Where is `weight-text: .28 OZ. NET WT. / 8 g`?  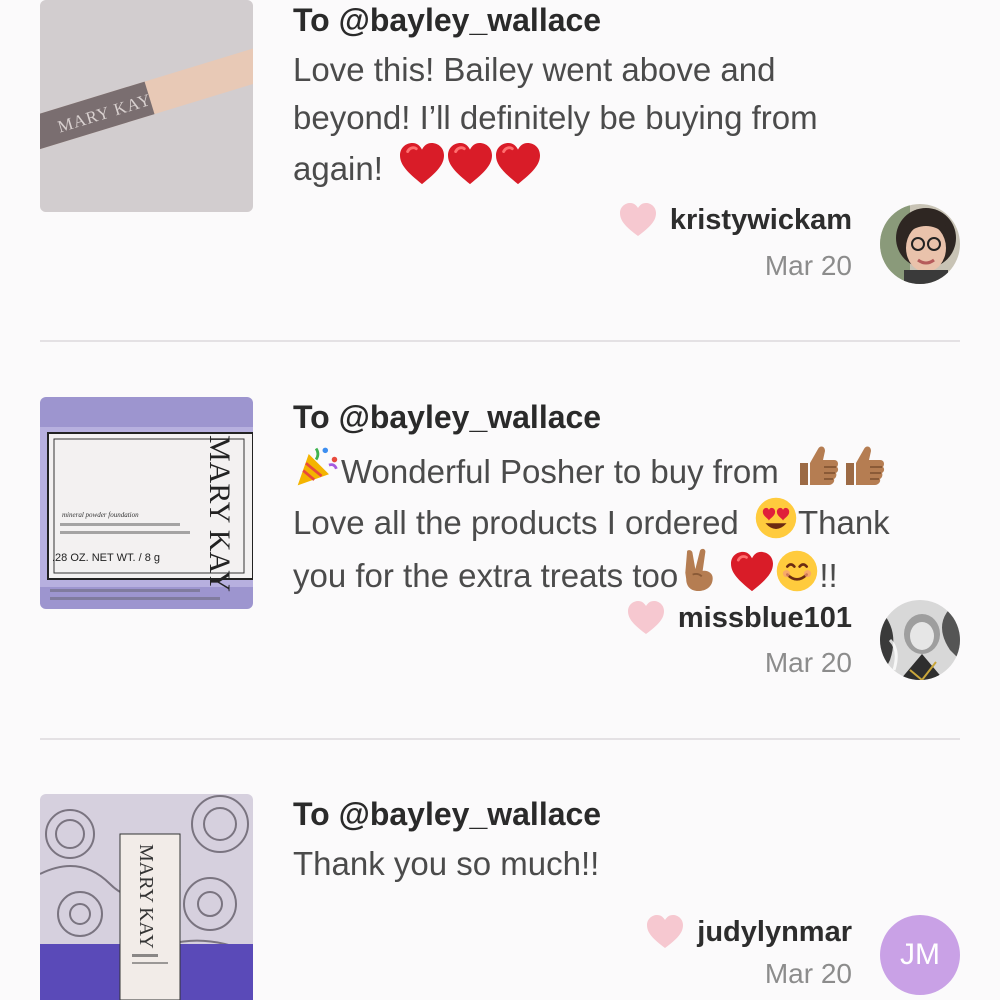 weight-text: .28 OZ. NET WT. / 8 g is located at coordinates (106, 558).